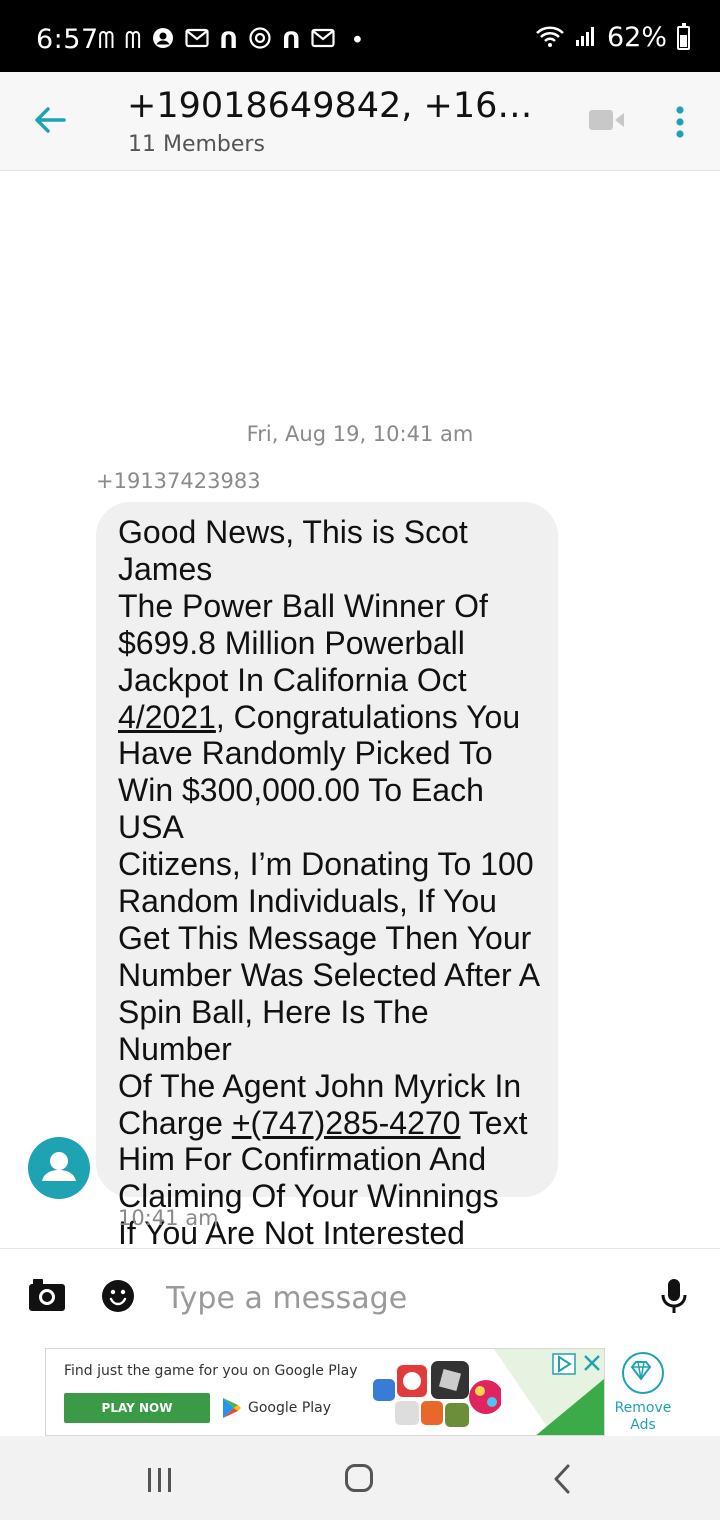 This screenshot has height=1520, width=720. Describe the element at coordinates (643, 1373) in the screenshot. I see `diamond-icon` at that location.